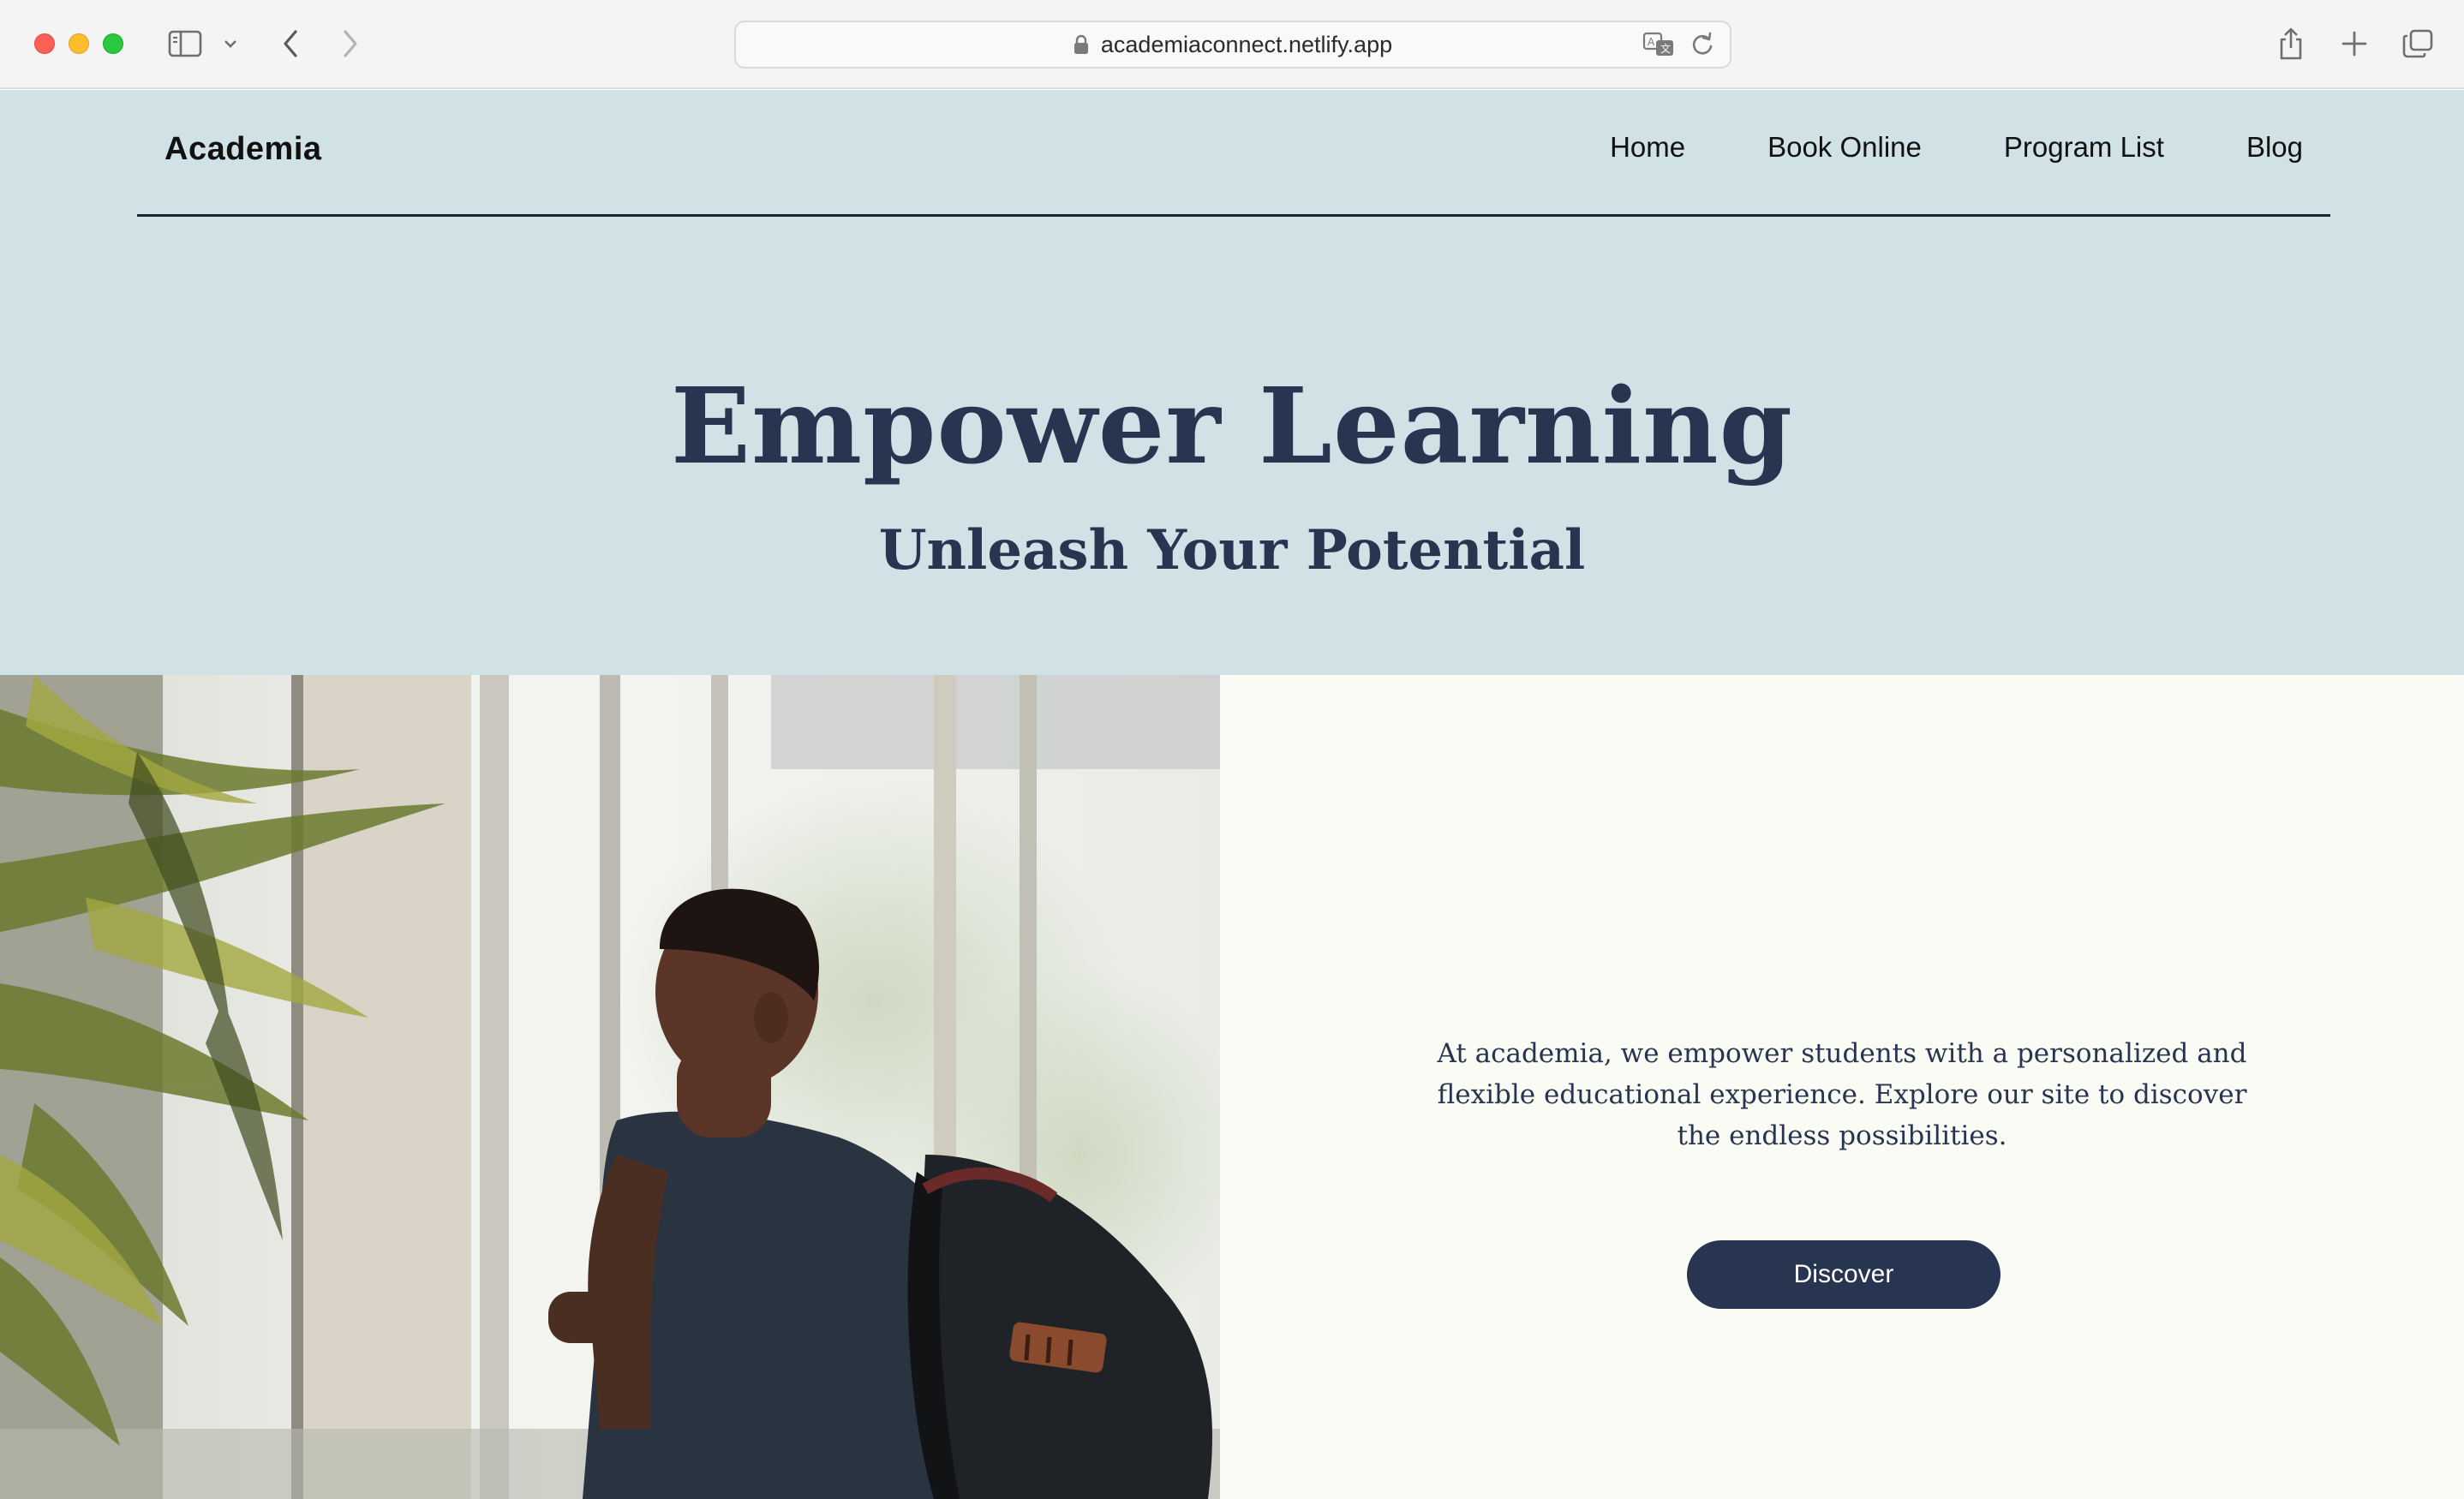 The height and width of the screenshot is (1499, 2464). I want to click on nav-book-online: Book Online, so click(1844, 147).